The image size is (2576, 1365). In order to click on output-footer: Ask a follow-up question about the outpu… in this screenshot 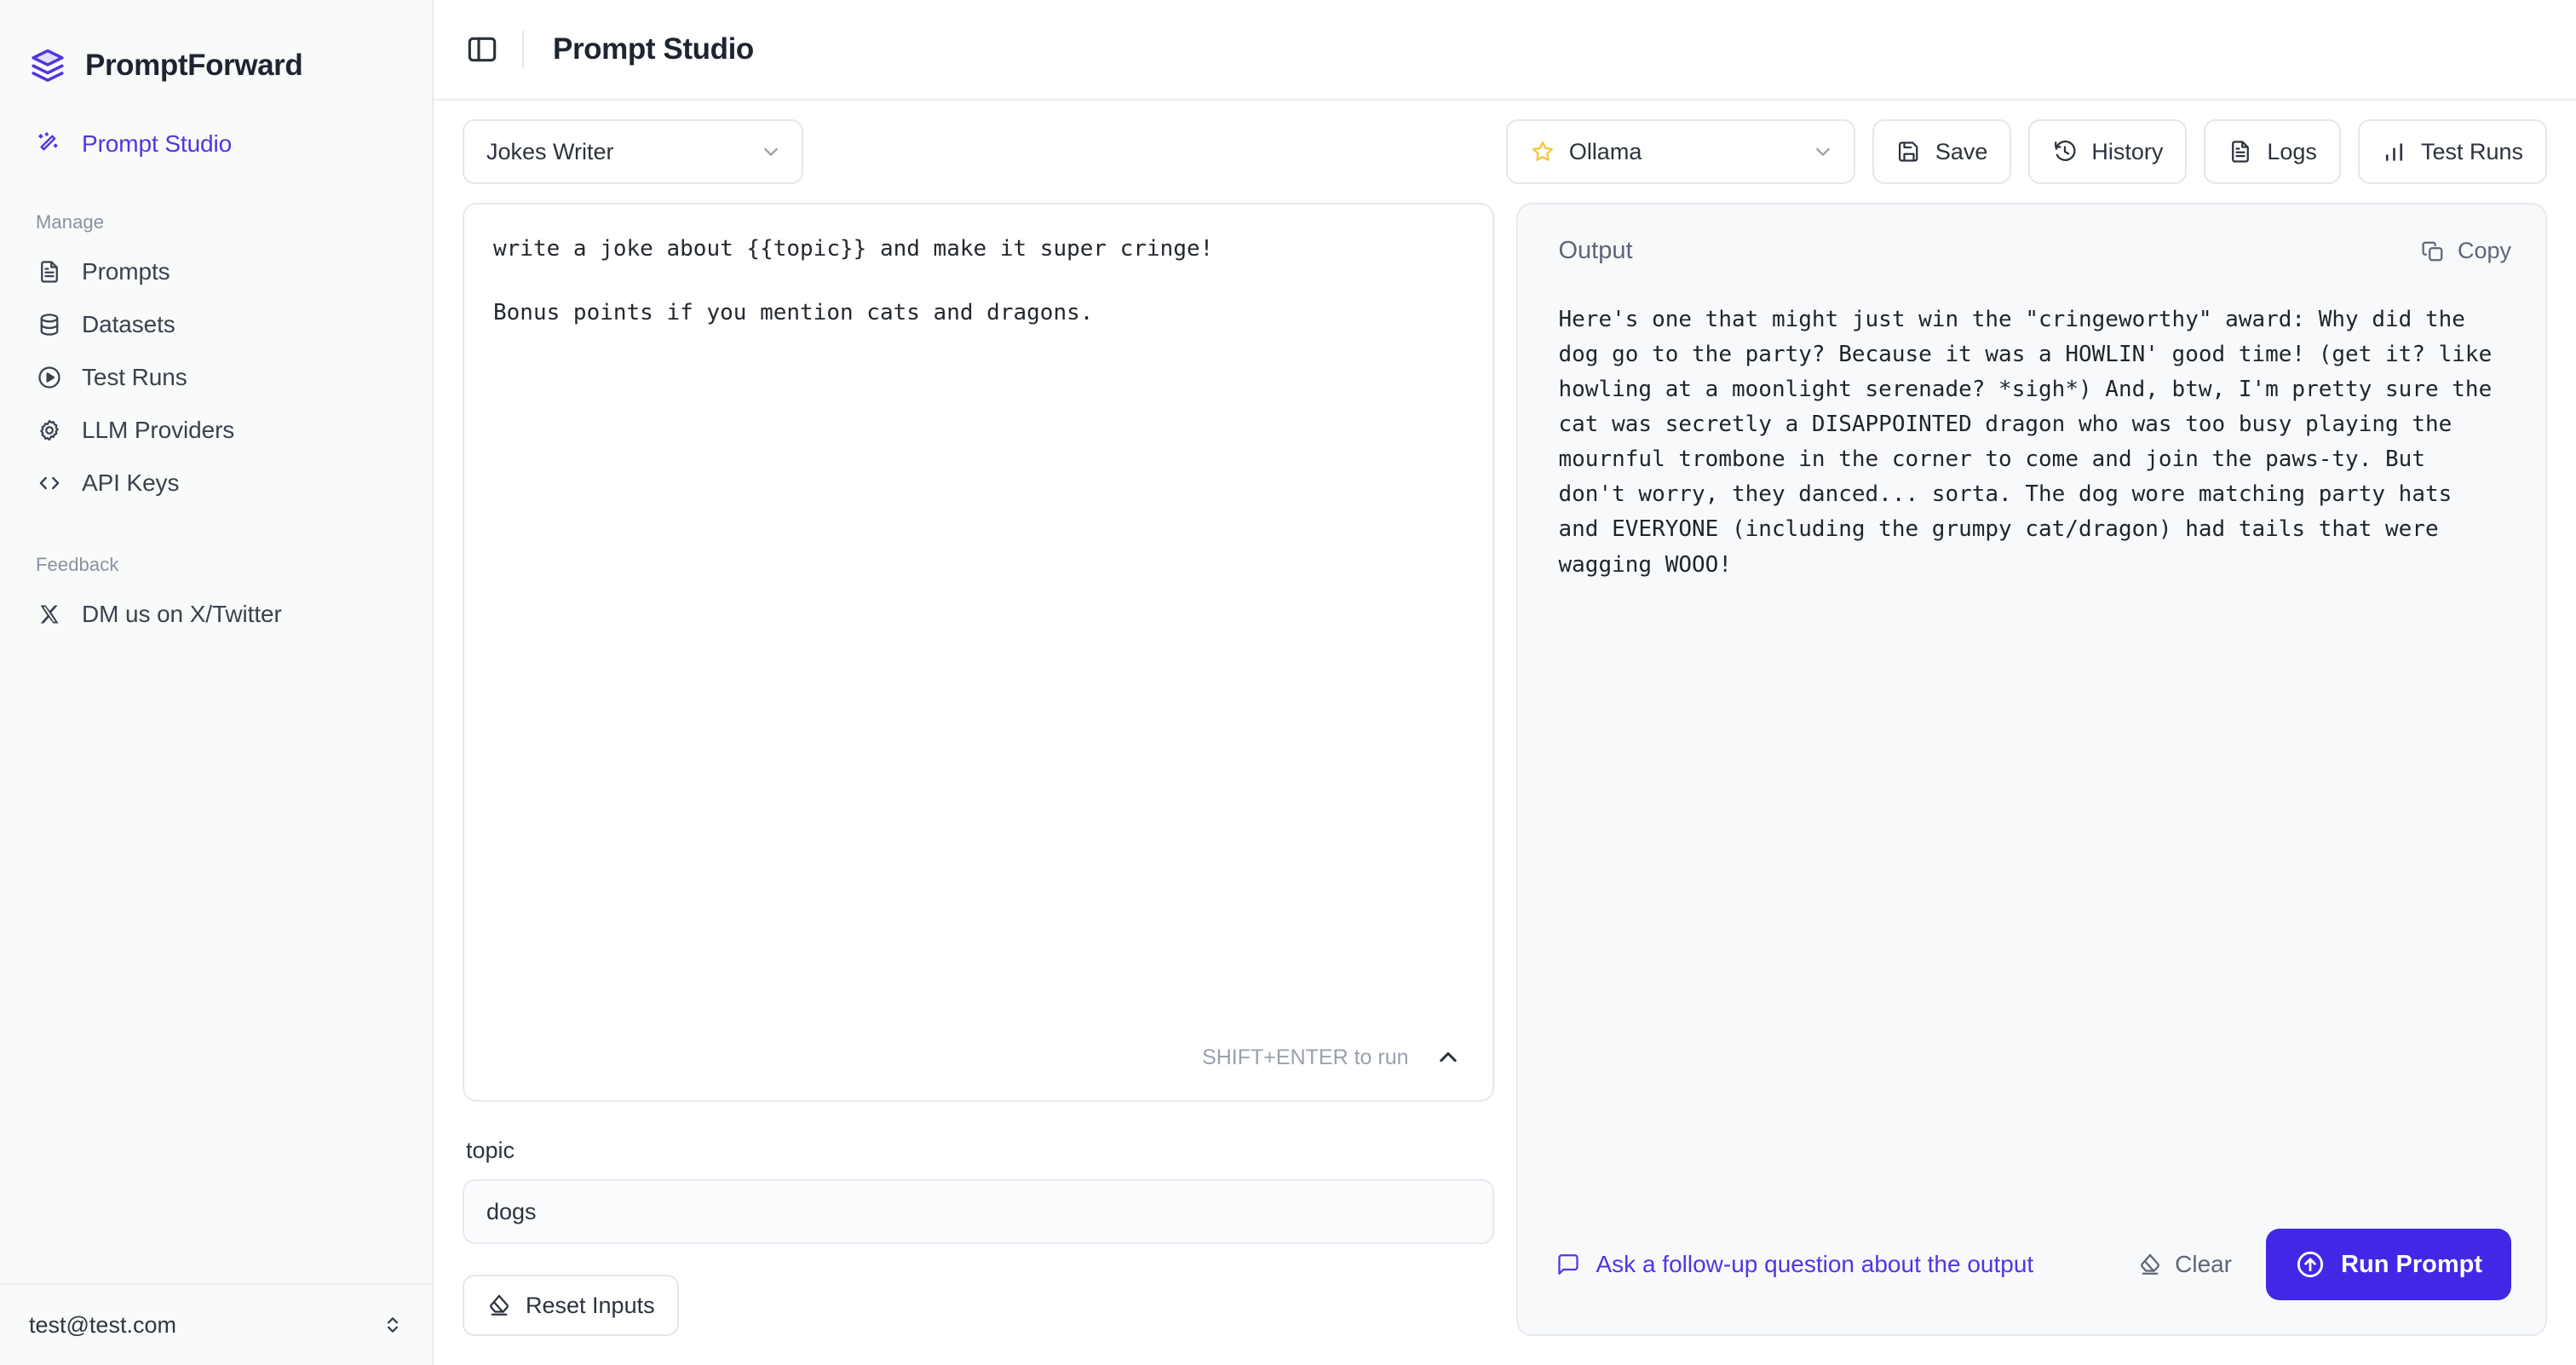, I will do `click(2032, 1281)`.